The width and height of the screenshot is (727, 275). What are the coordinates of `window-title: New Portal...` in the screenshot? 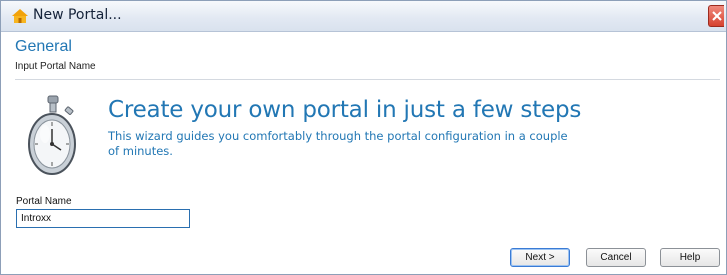 It's located at (77, 15).